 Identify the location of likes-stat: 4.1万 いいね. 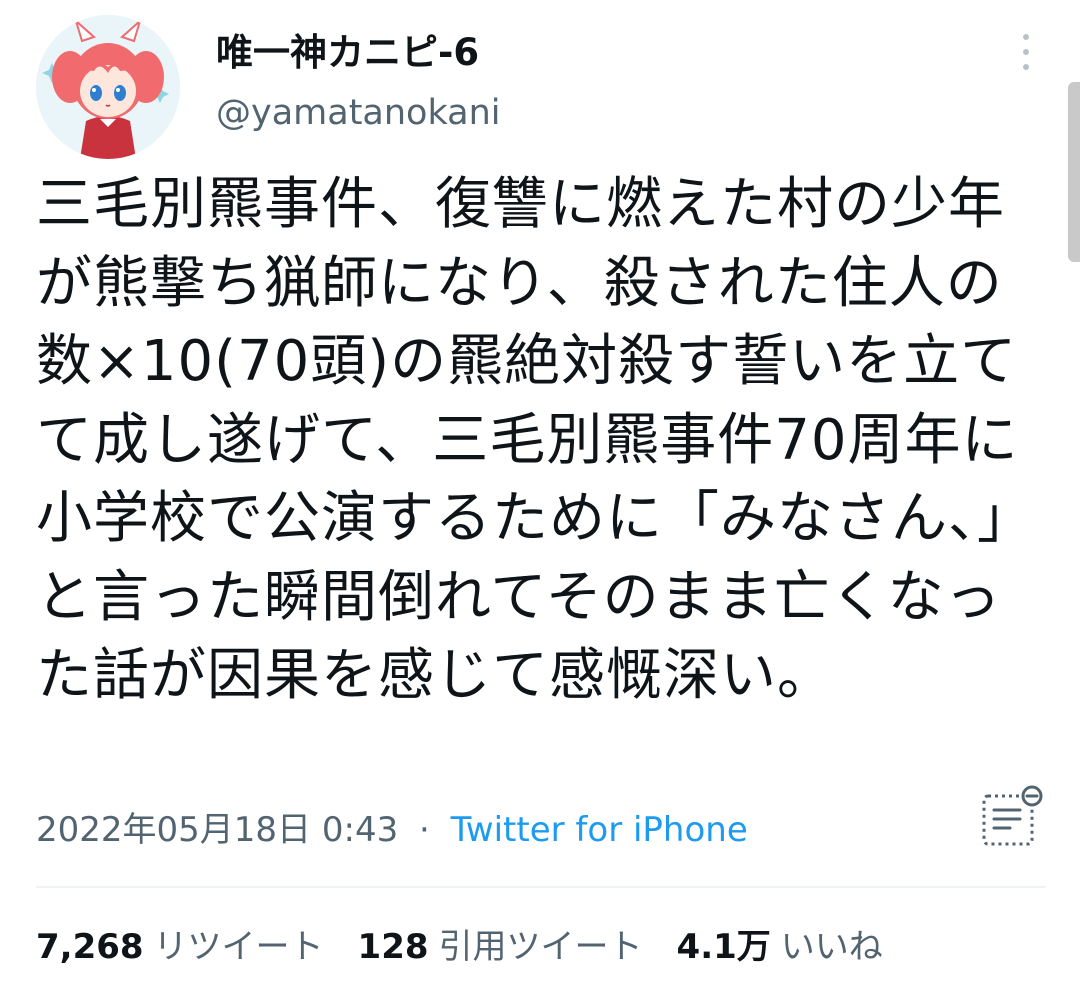
(780, 947).